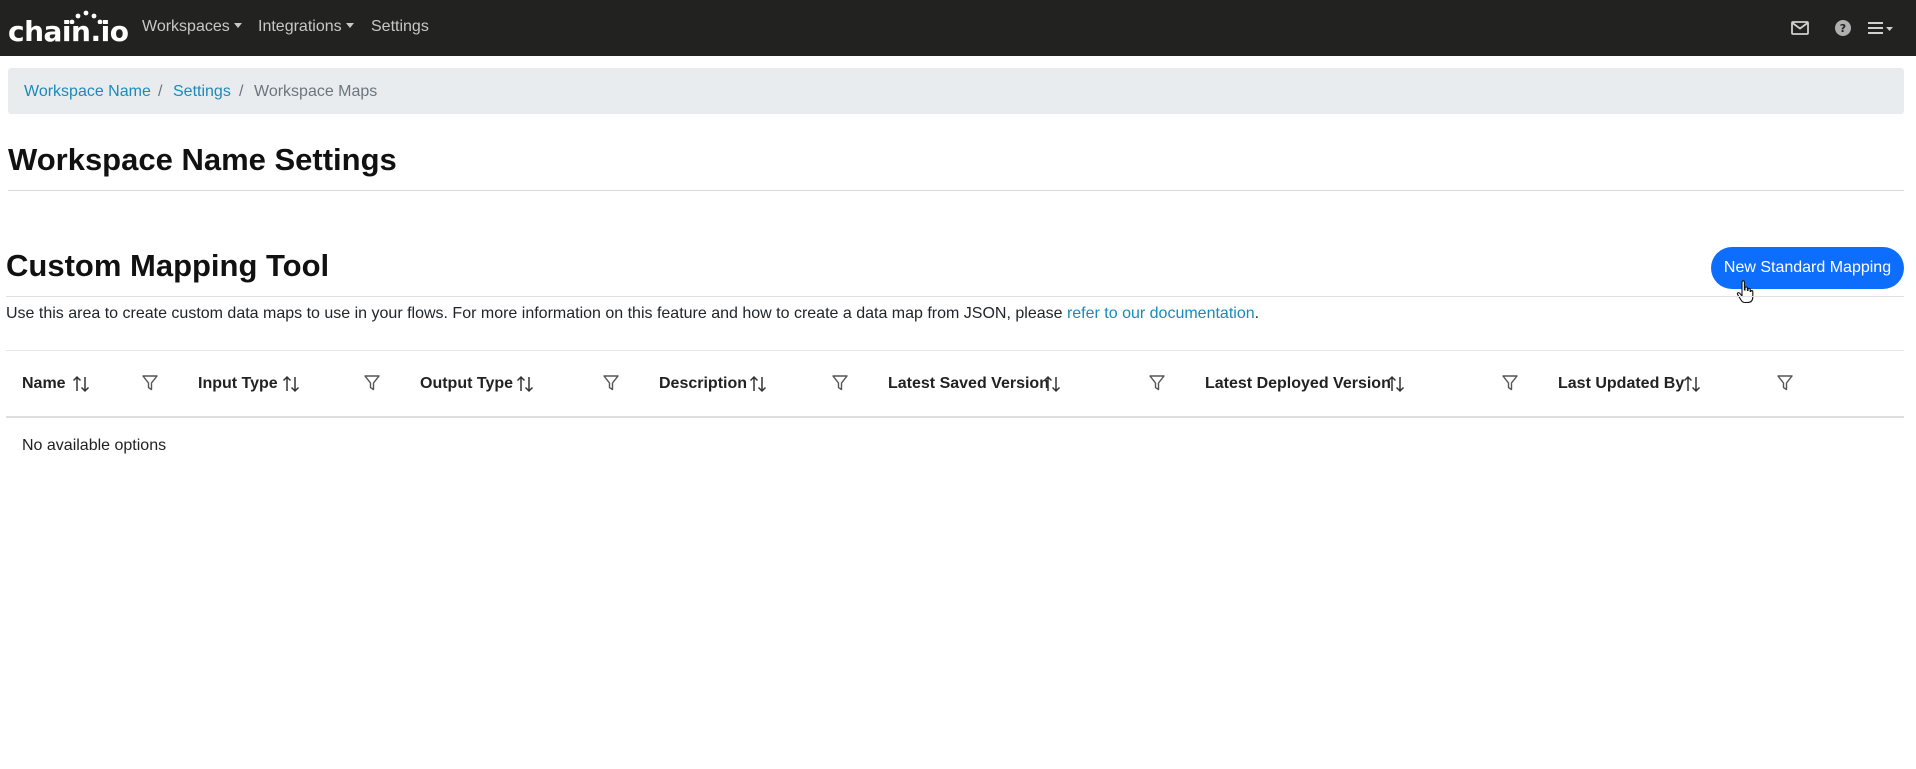 Image resolution: width=1916 pixels, height=769 pixels. Describe the element at coordinates (1881, 28) in the screenshot. I see `hamburger-menu-icon` at that location.